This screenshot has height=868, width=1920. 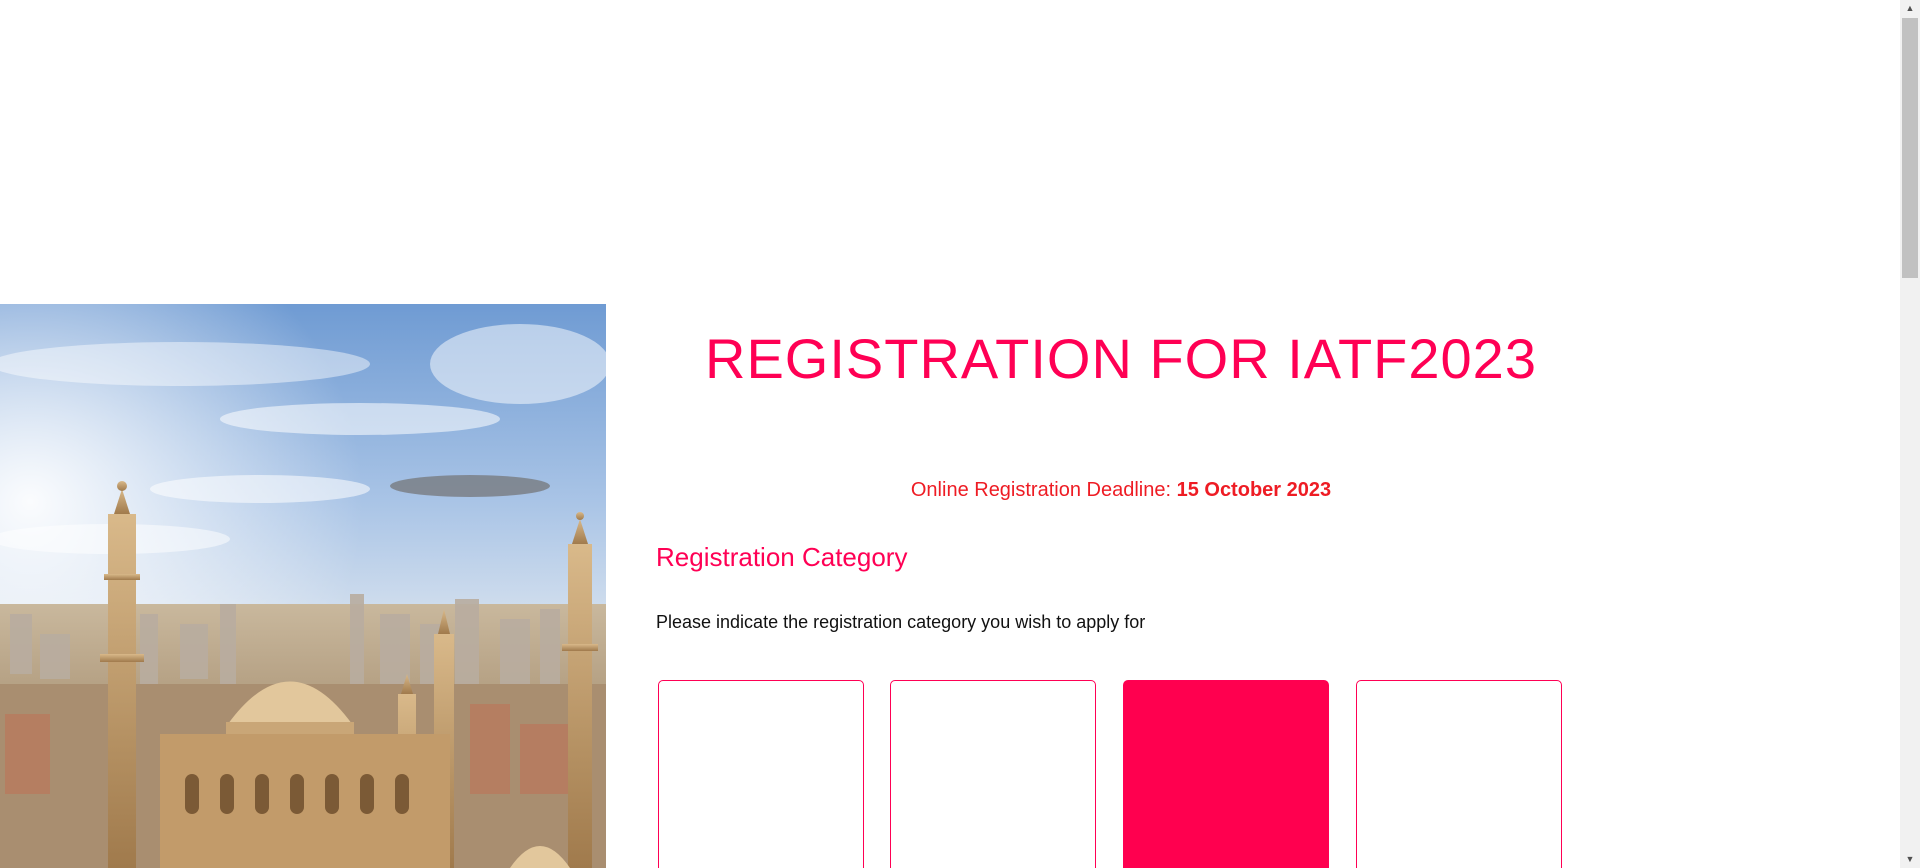 I want to click on vertical-scrollbar: ▲ ▼, so click(x=1910, y=434).